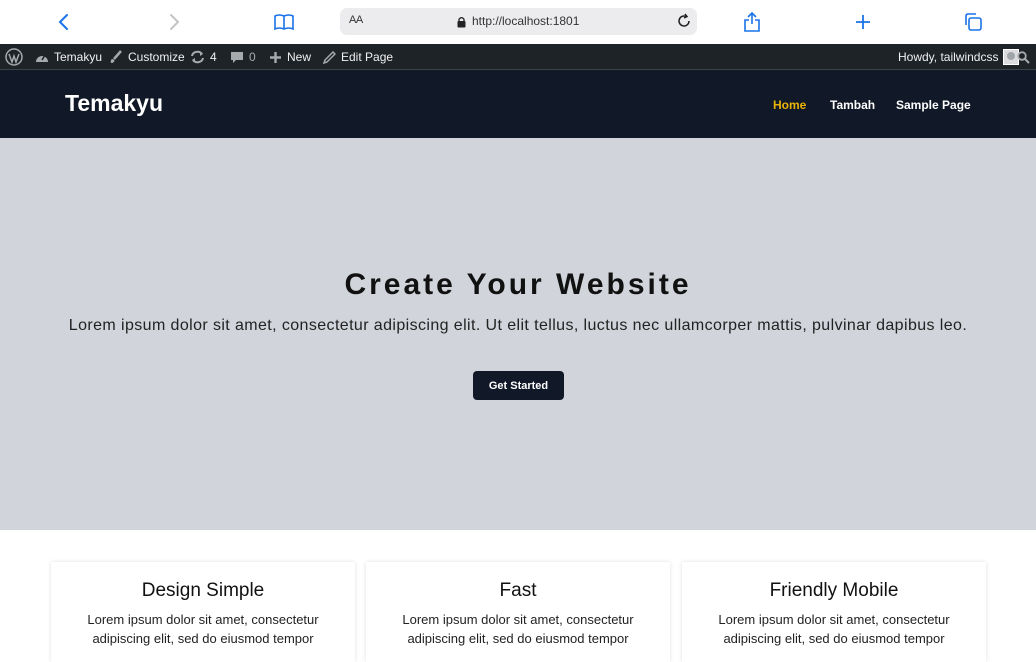 This screenshot has width=1036, height=662. I want to click on nav-sample-page: Sample Page, so click(933, 105).